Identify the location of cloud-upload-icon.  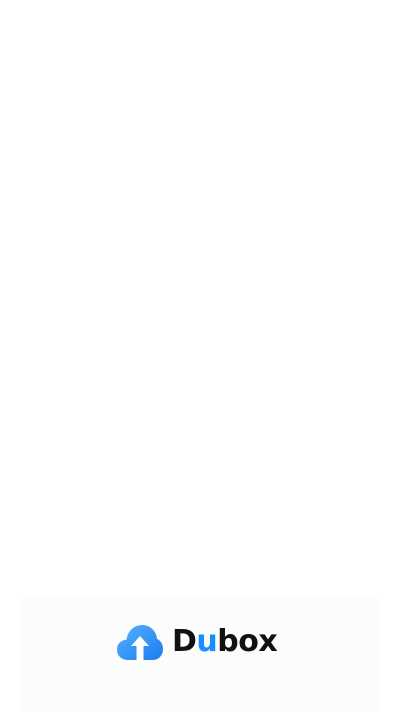
(140, 642).